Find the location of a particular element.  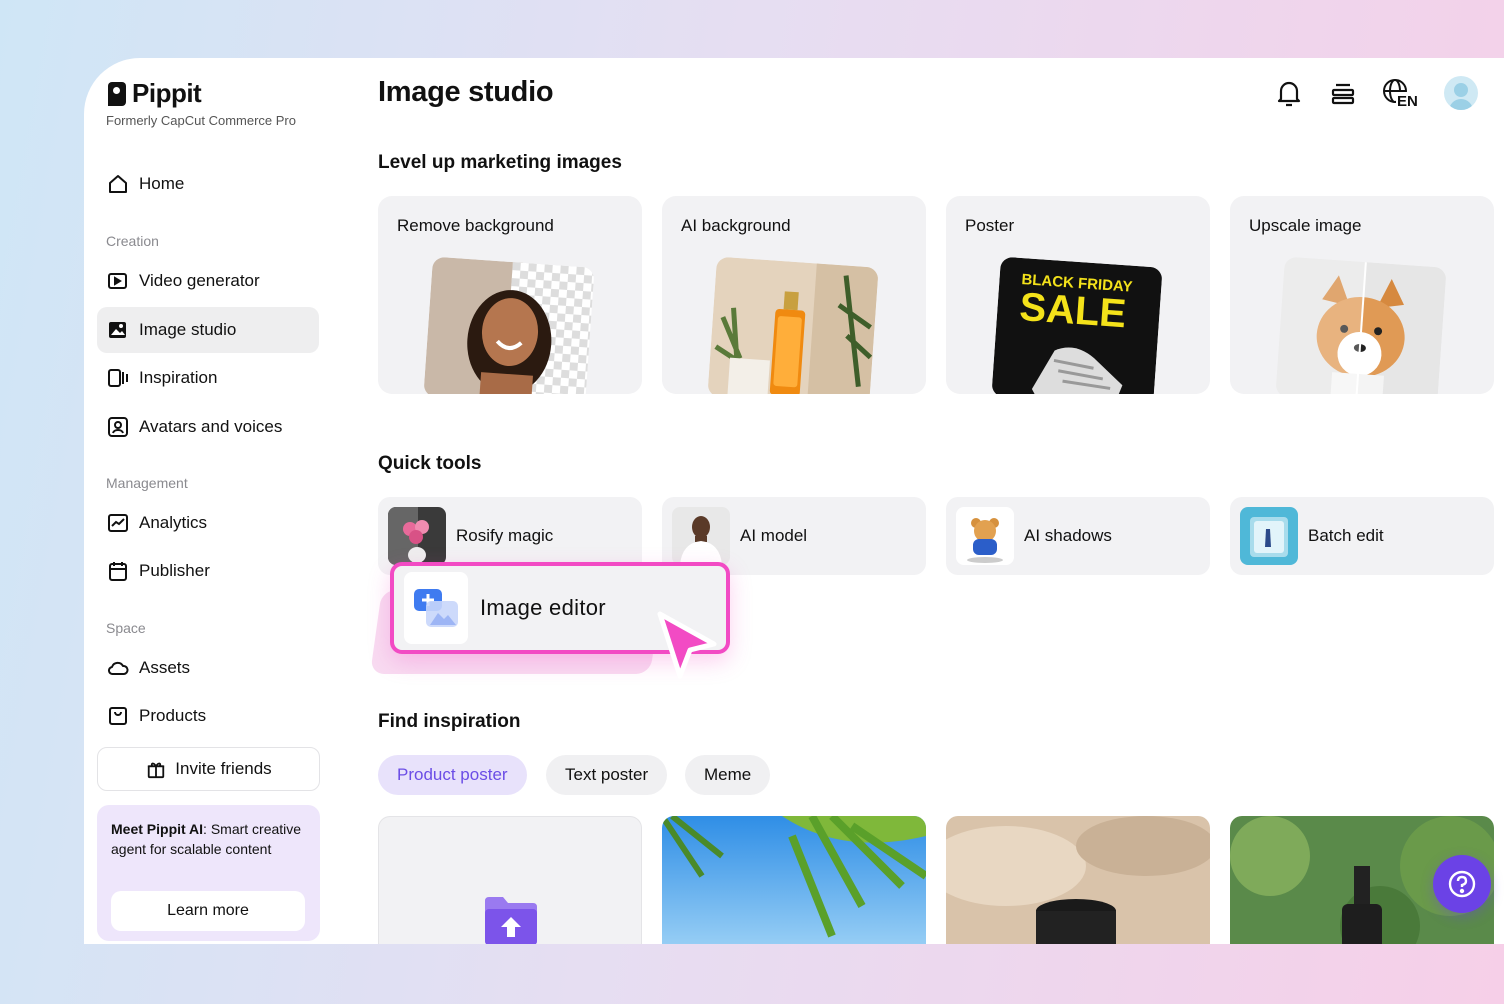

sidebar-item-analytics: Analytics is located at coordinates (208, 523).